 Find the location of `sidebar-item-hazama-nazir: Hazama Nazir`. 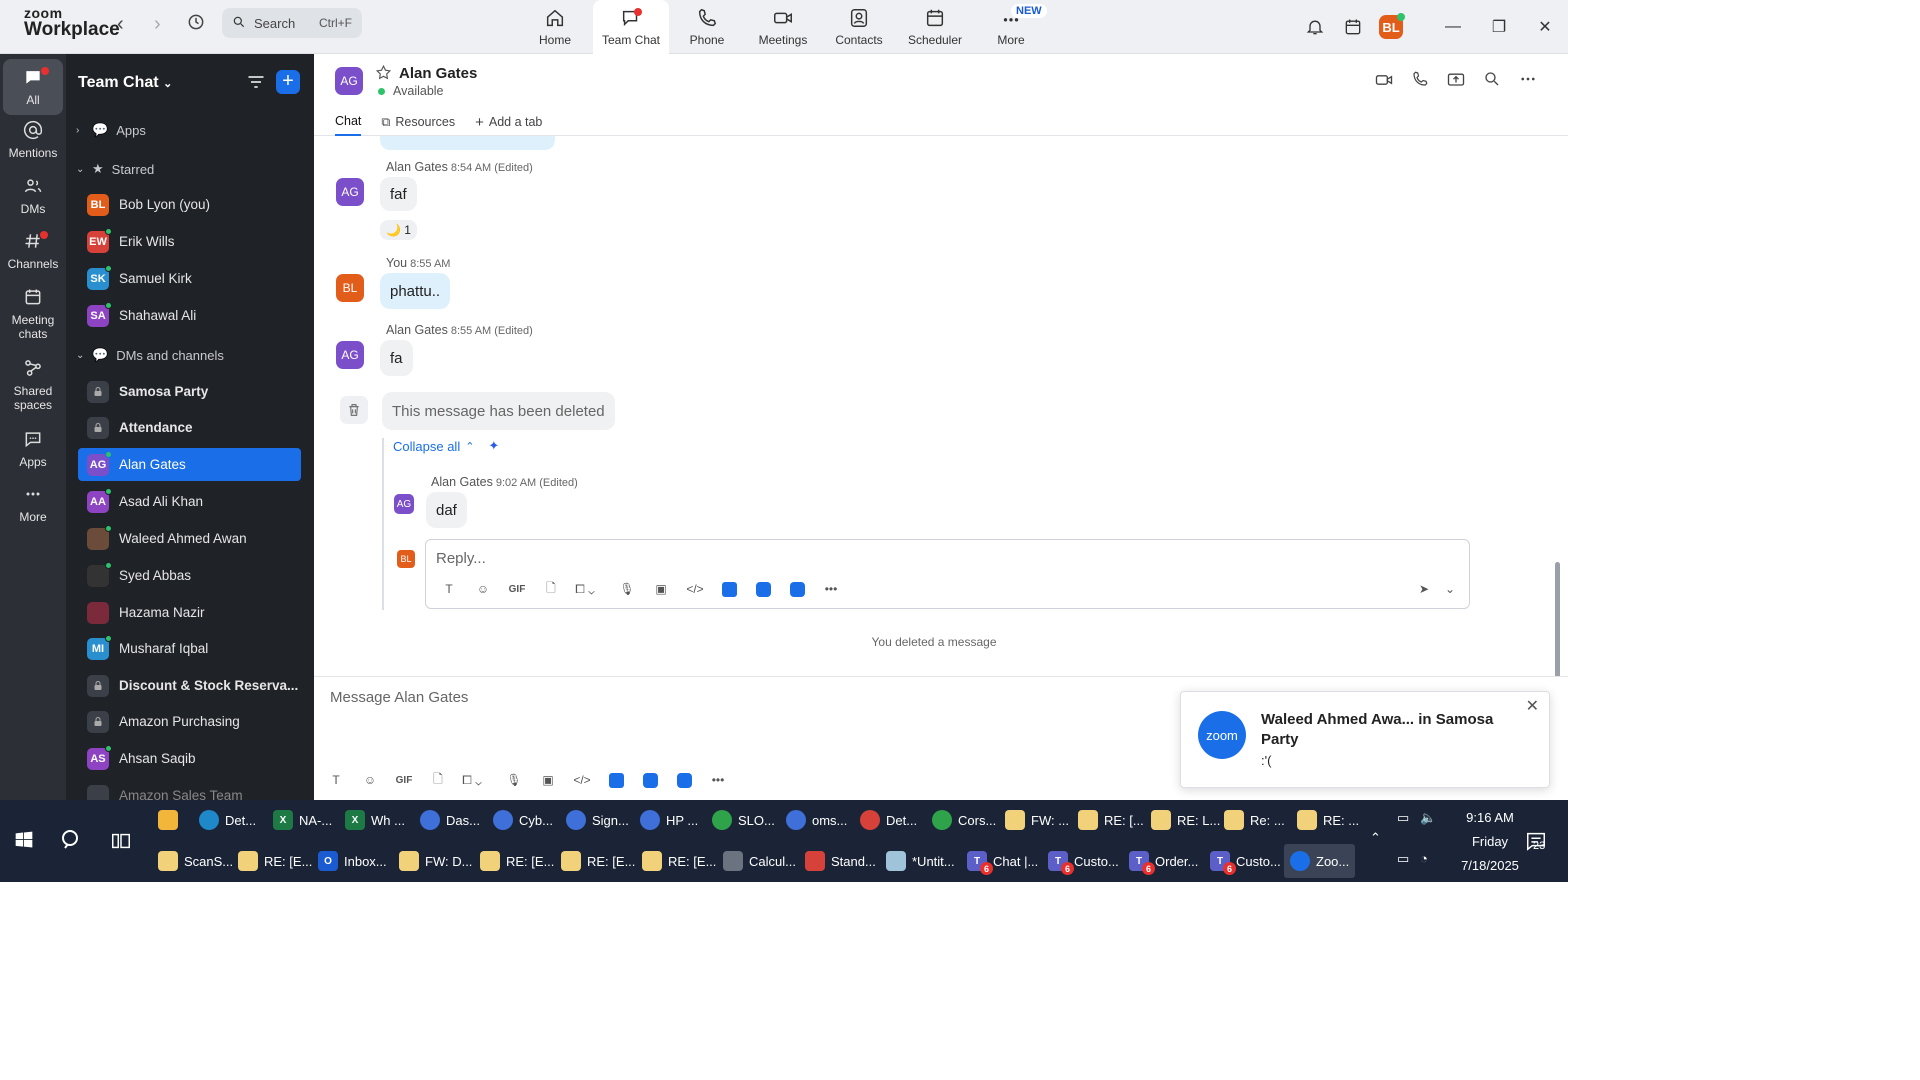

sidebar-item-hazama-nazir: Hazama Nazir is located at coordinates (189, 612).